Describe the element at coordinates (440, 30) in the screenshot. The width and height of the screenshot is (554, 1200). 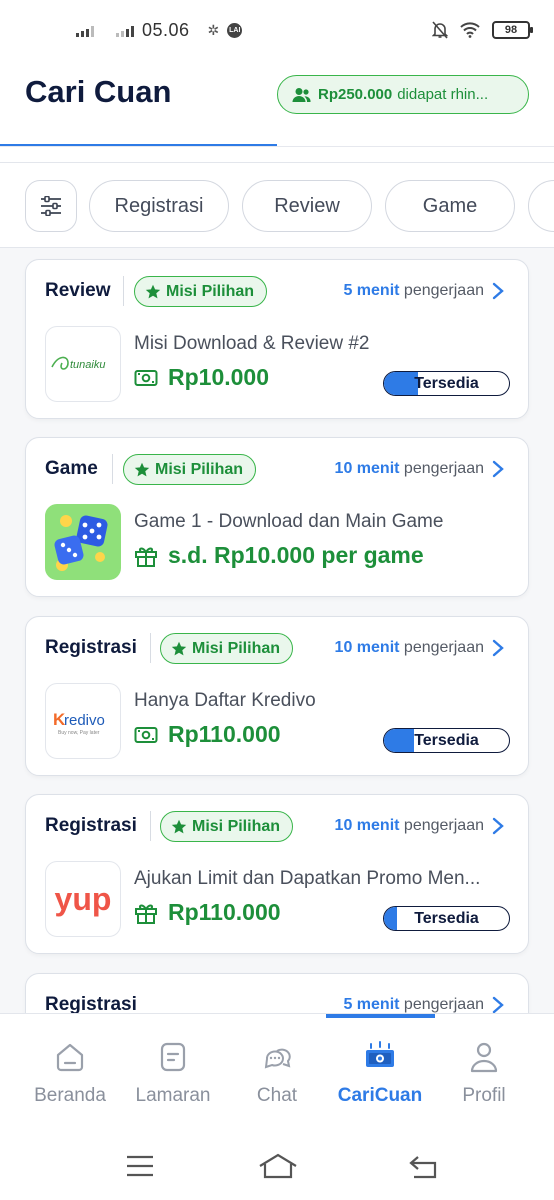
I see `mute-bell-icon` at that location.